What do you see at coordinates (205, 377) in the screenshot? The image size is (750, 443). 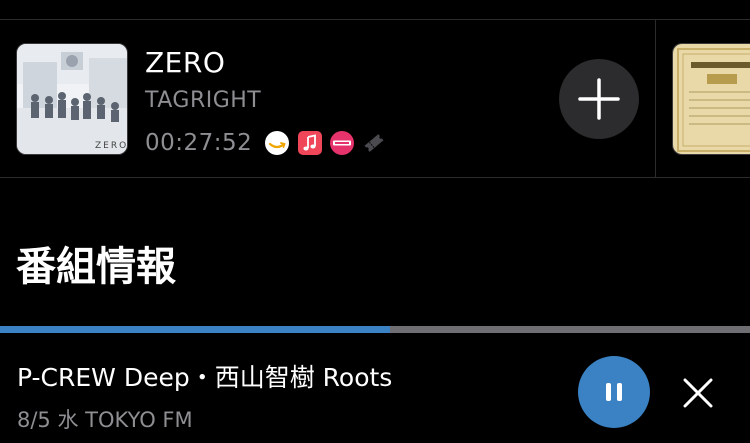 I see `program-title: P-CREW Deep・西山智樹 Roots` at bounding box center [205, 377].